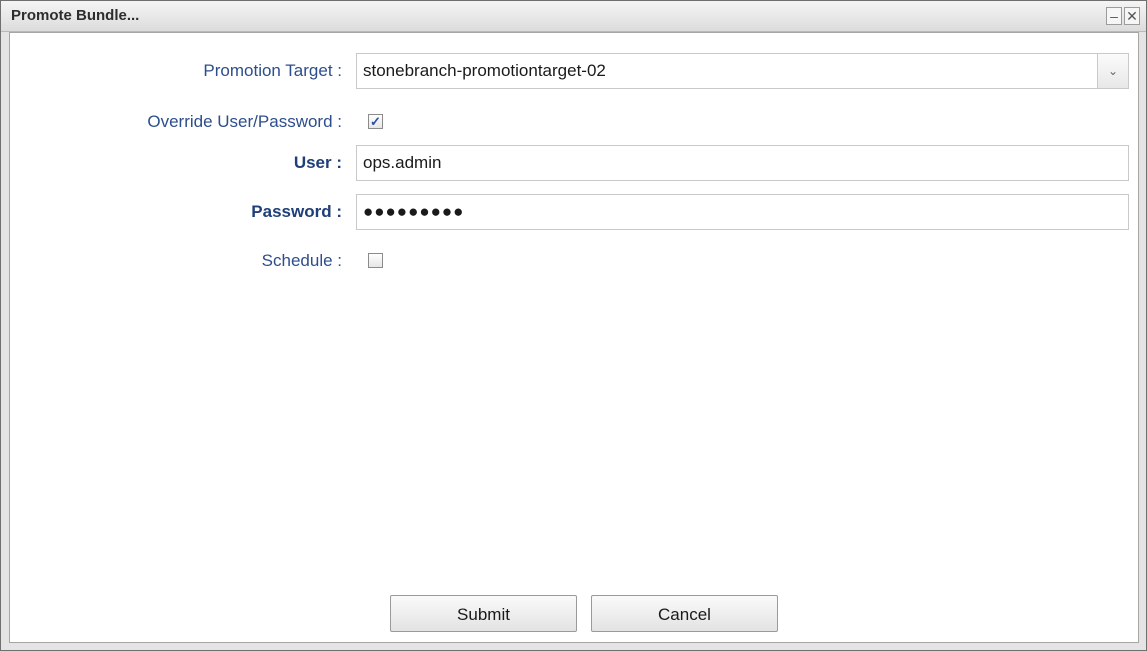  Describe the element at coordinates (296, 211) in the screenshot. I see `password-label: Password :` at that location.